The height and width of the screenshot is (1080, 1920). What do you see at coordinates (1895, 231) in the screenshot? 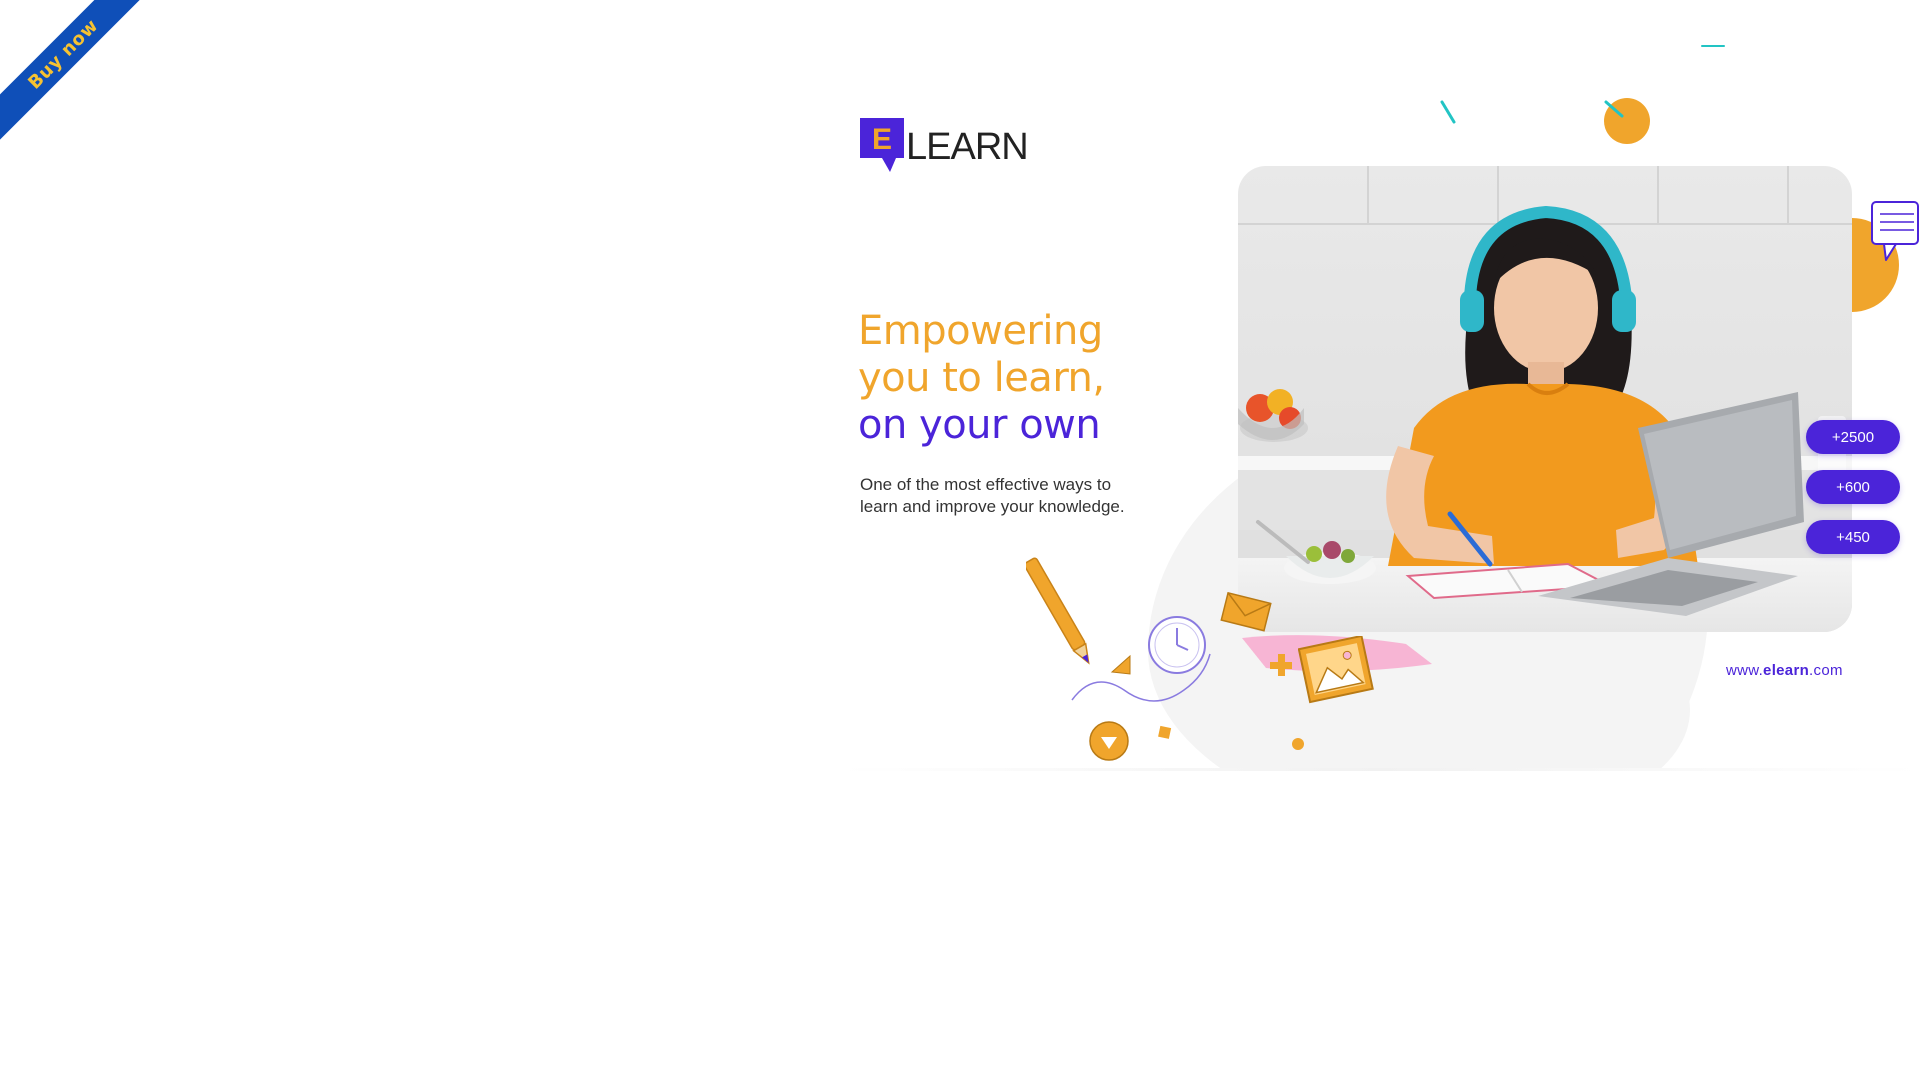
I see `chat-bubble-icon` at bounding box center [1895, 231].